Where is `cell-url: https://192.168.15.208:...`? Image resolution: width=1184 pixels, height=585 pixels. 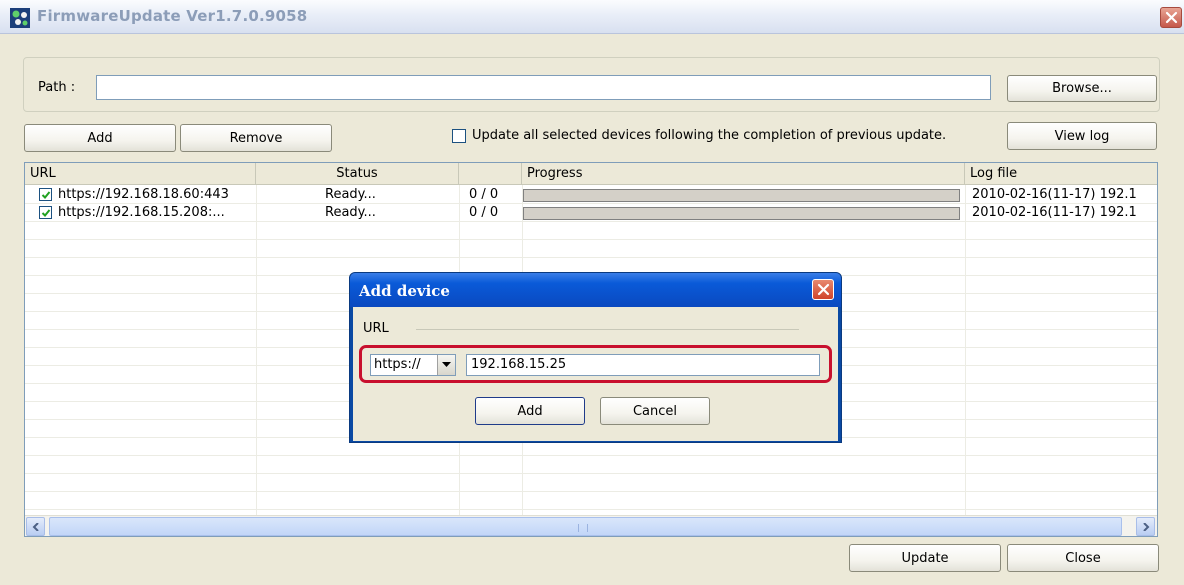
cell-url: https://192.168.15.208:... is located at coordinates (141, 212).